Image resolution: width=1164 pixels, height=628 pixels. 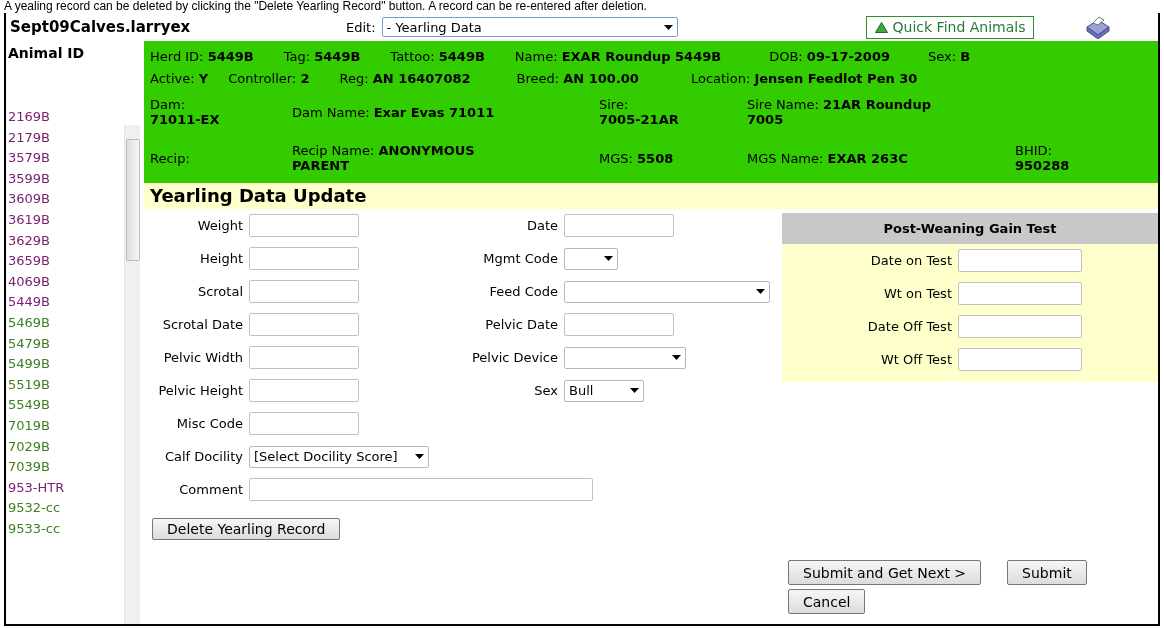 What do you see at coordinates (65, 508) in the screenshot?
I see `animal-link: 9532-cc` at bounding box center [65, 508].